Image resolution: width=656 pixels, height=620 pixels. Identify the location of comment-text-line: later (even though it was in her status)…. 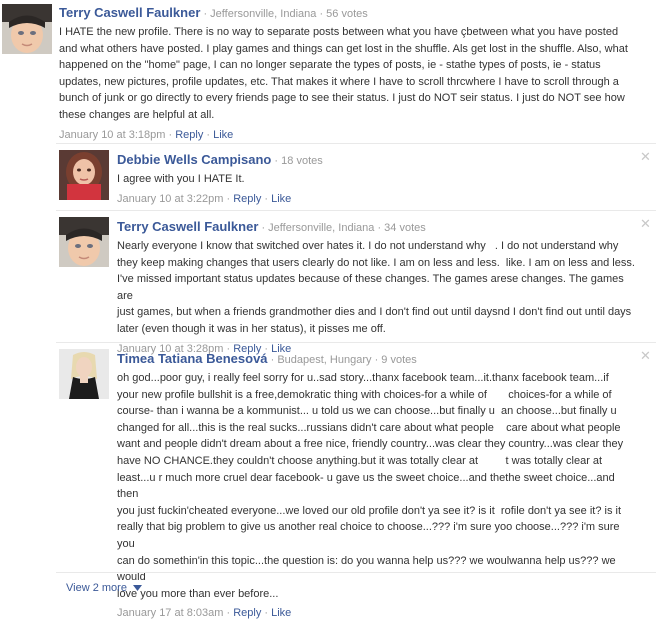
(251, 328).